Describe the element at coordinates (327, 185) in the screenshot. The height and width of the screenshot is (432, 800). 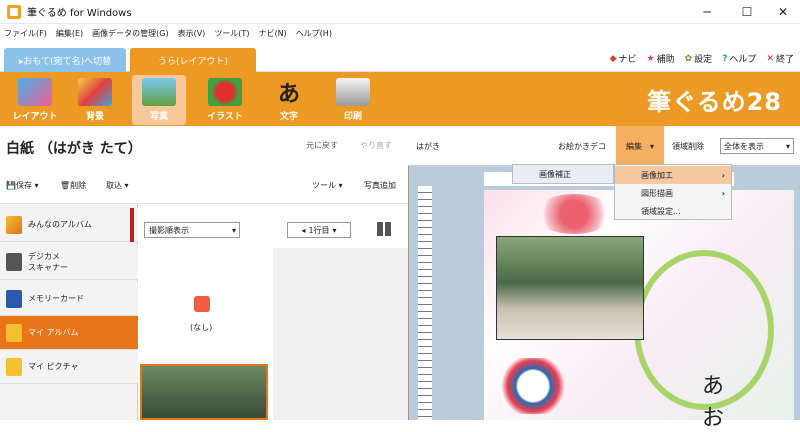
I see `tool-menu-button: ツール ▾` at that location.